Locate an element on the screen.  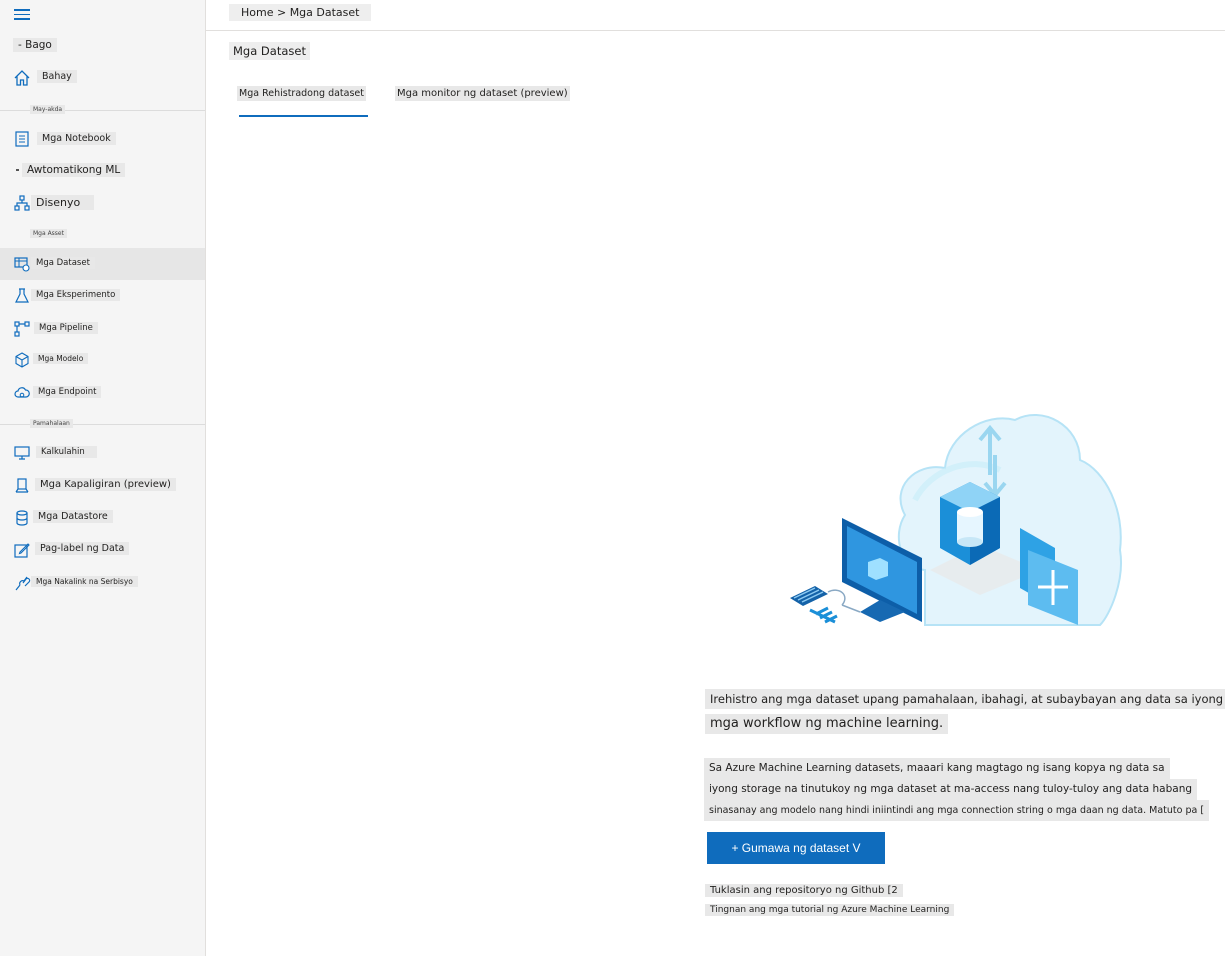
page-title: Mga Dataset is located at coordinates (269, 51).